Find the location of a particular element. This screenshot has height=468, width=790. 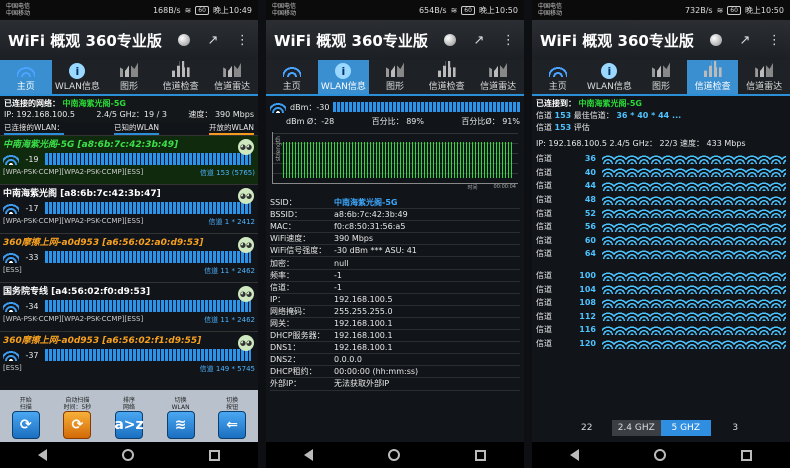

toolbar-icon: ≋ is located at coordinates (180, 425).